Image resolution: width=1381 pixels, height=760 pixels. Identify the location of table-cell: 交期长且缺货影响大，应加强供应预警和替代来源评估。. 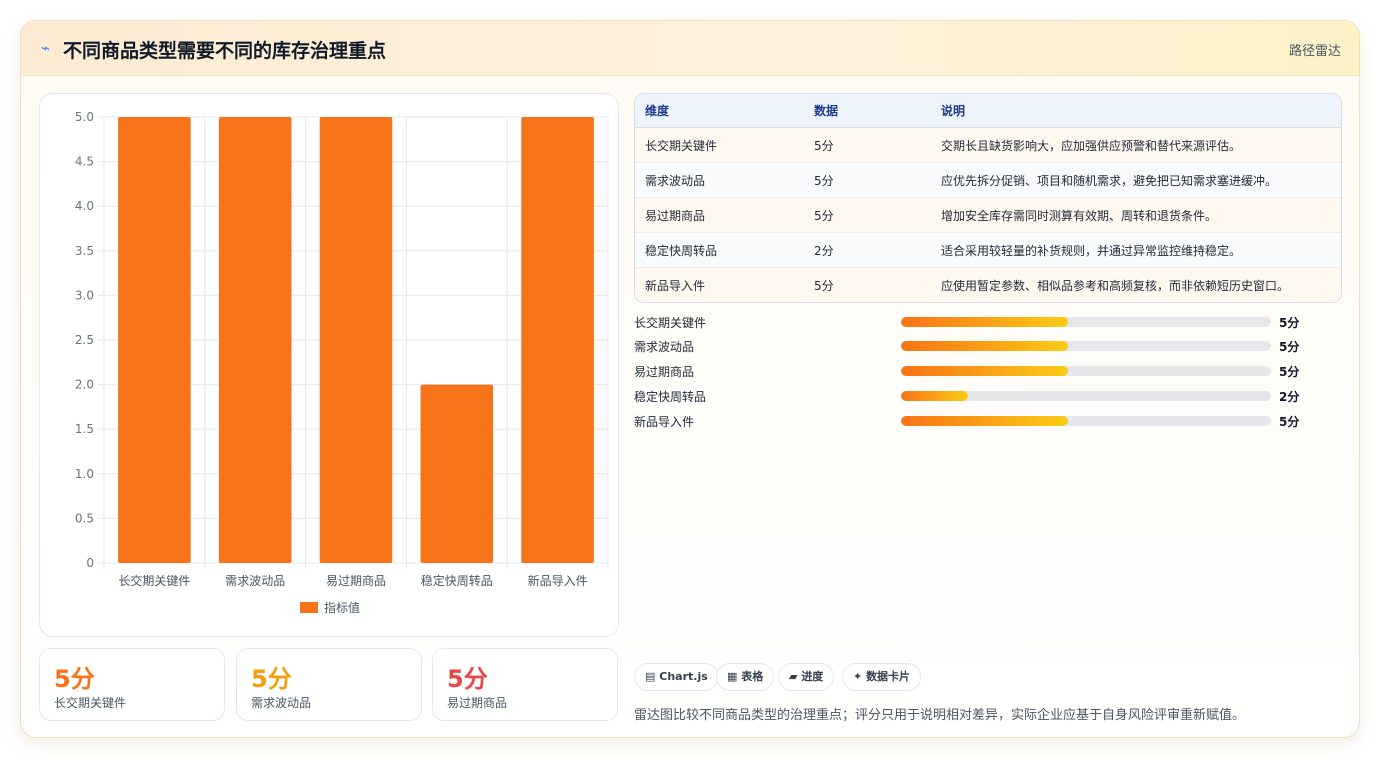
(1136, 145).